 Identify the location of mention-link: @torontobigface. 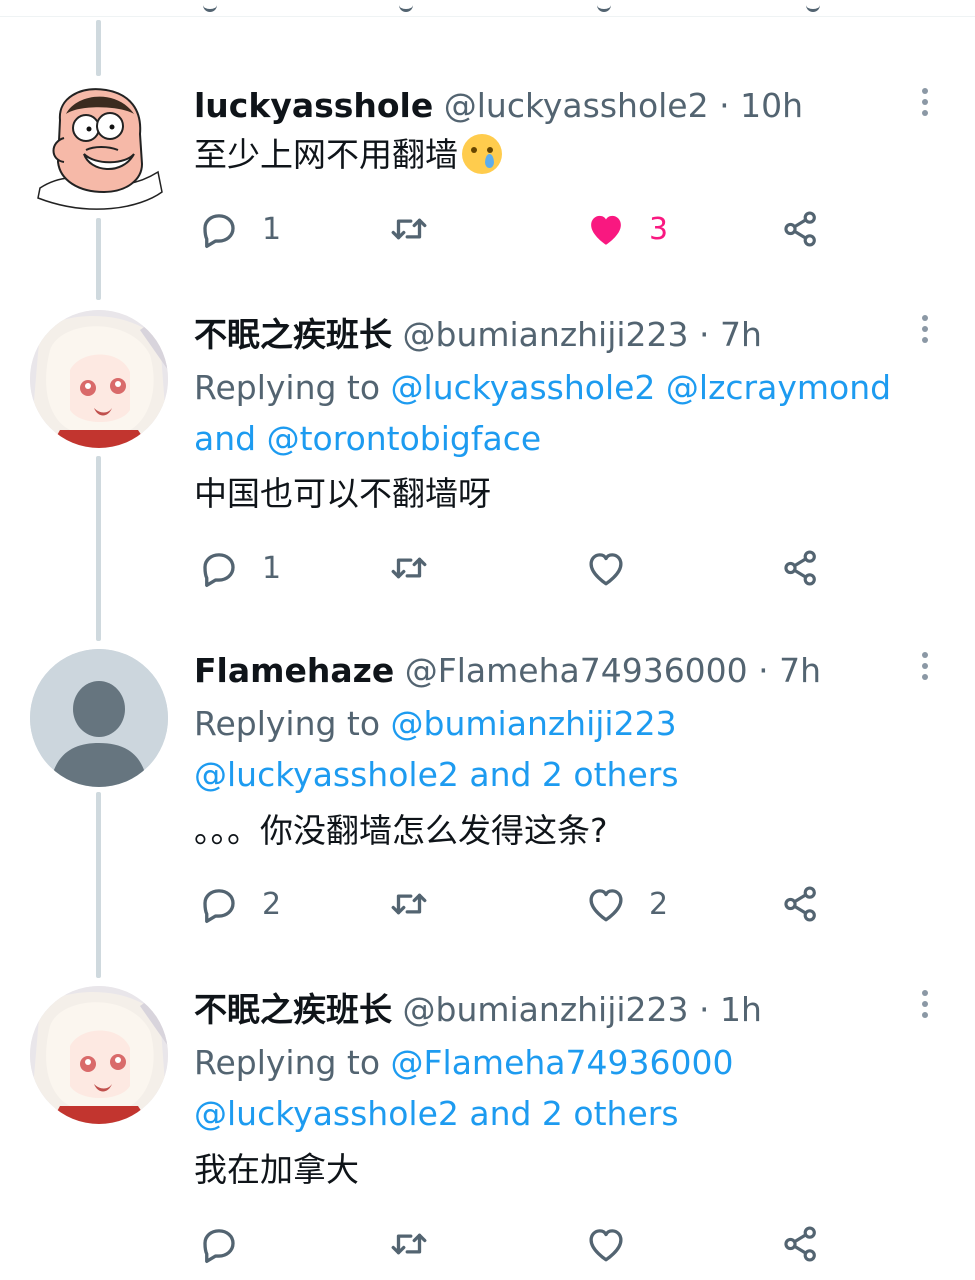
(404, 438).